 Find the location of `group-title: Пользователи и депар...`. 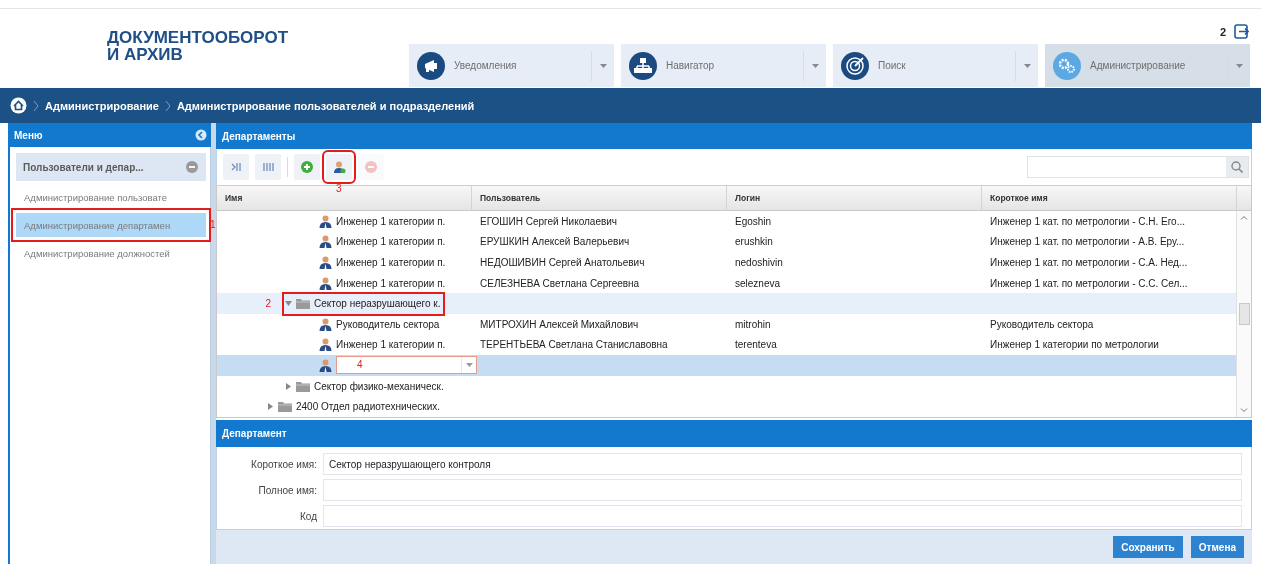

group-title: Пользователи и депар... is located at coordinates (83, 167).